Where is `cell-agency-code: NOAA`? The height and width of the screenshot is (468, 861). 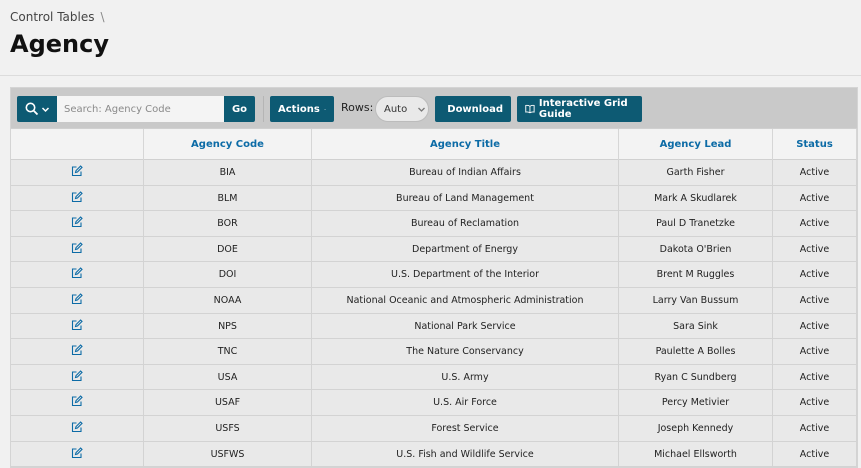 cell-agency-code: NOAA is located at coordinates (228, 300).